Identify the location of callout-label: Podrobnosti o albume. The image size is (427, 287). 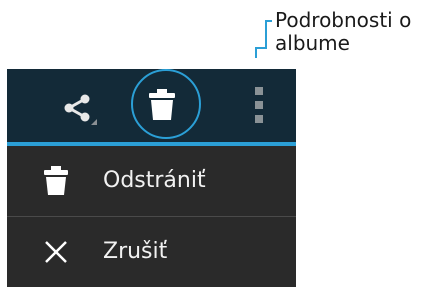
(350, 32).